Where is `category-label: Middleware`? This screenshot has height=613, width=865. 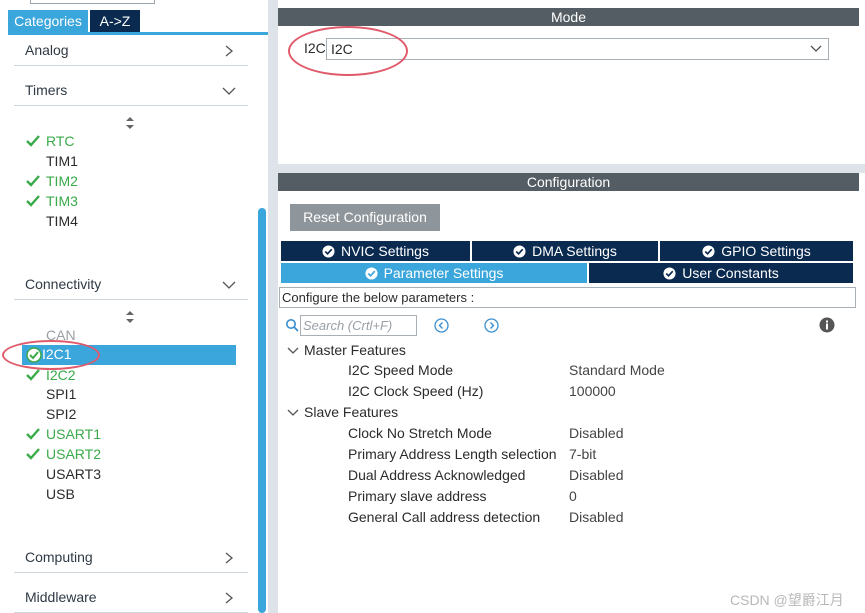
category-label: Middleware is located at coordinates (61, 597).